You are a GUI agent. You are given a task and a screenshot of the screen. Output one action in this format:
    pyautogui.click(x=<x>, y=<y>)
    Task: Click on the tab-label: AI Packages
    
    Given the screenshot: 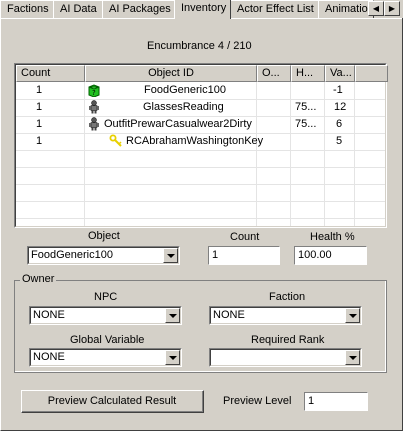 What is the action you would take?
    pyautogui.click(x=140, y=9)
    